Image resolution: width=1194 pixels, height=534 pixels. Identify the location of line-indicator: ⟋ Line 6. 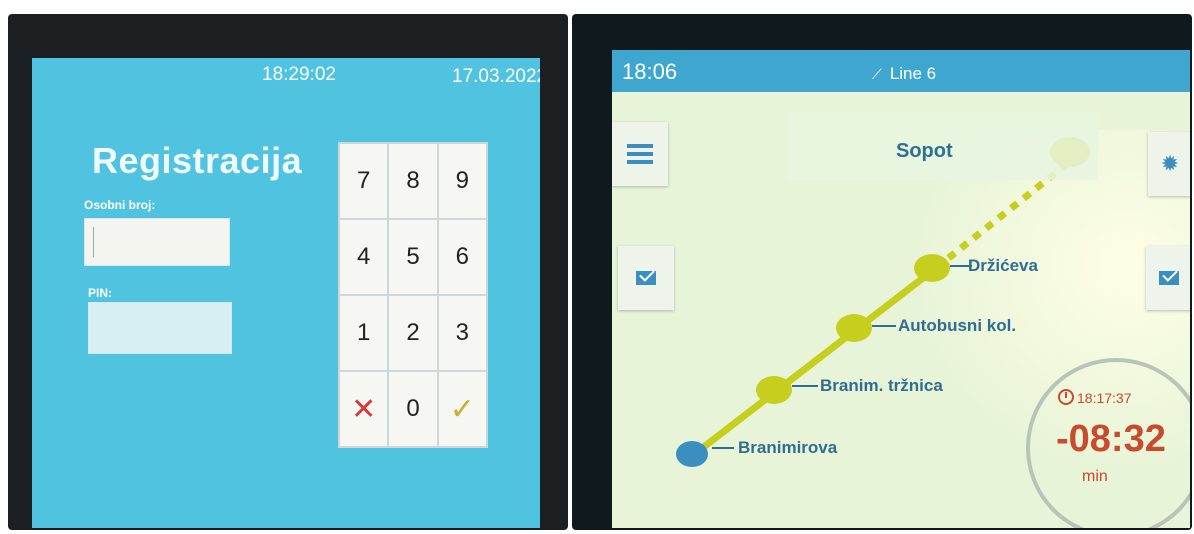
(904, 74).